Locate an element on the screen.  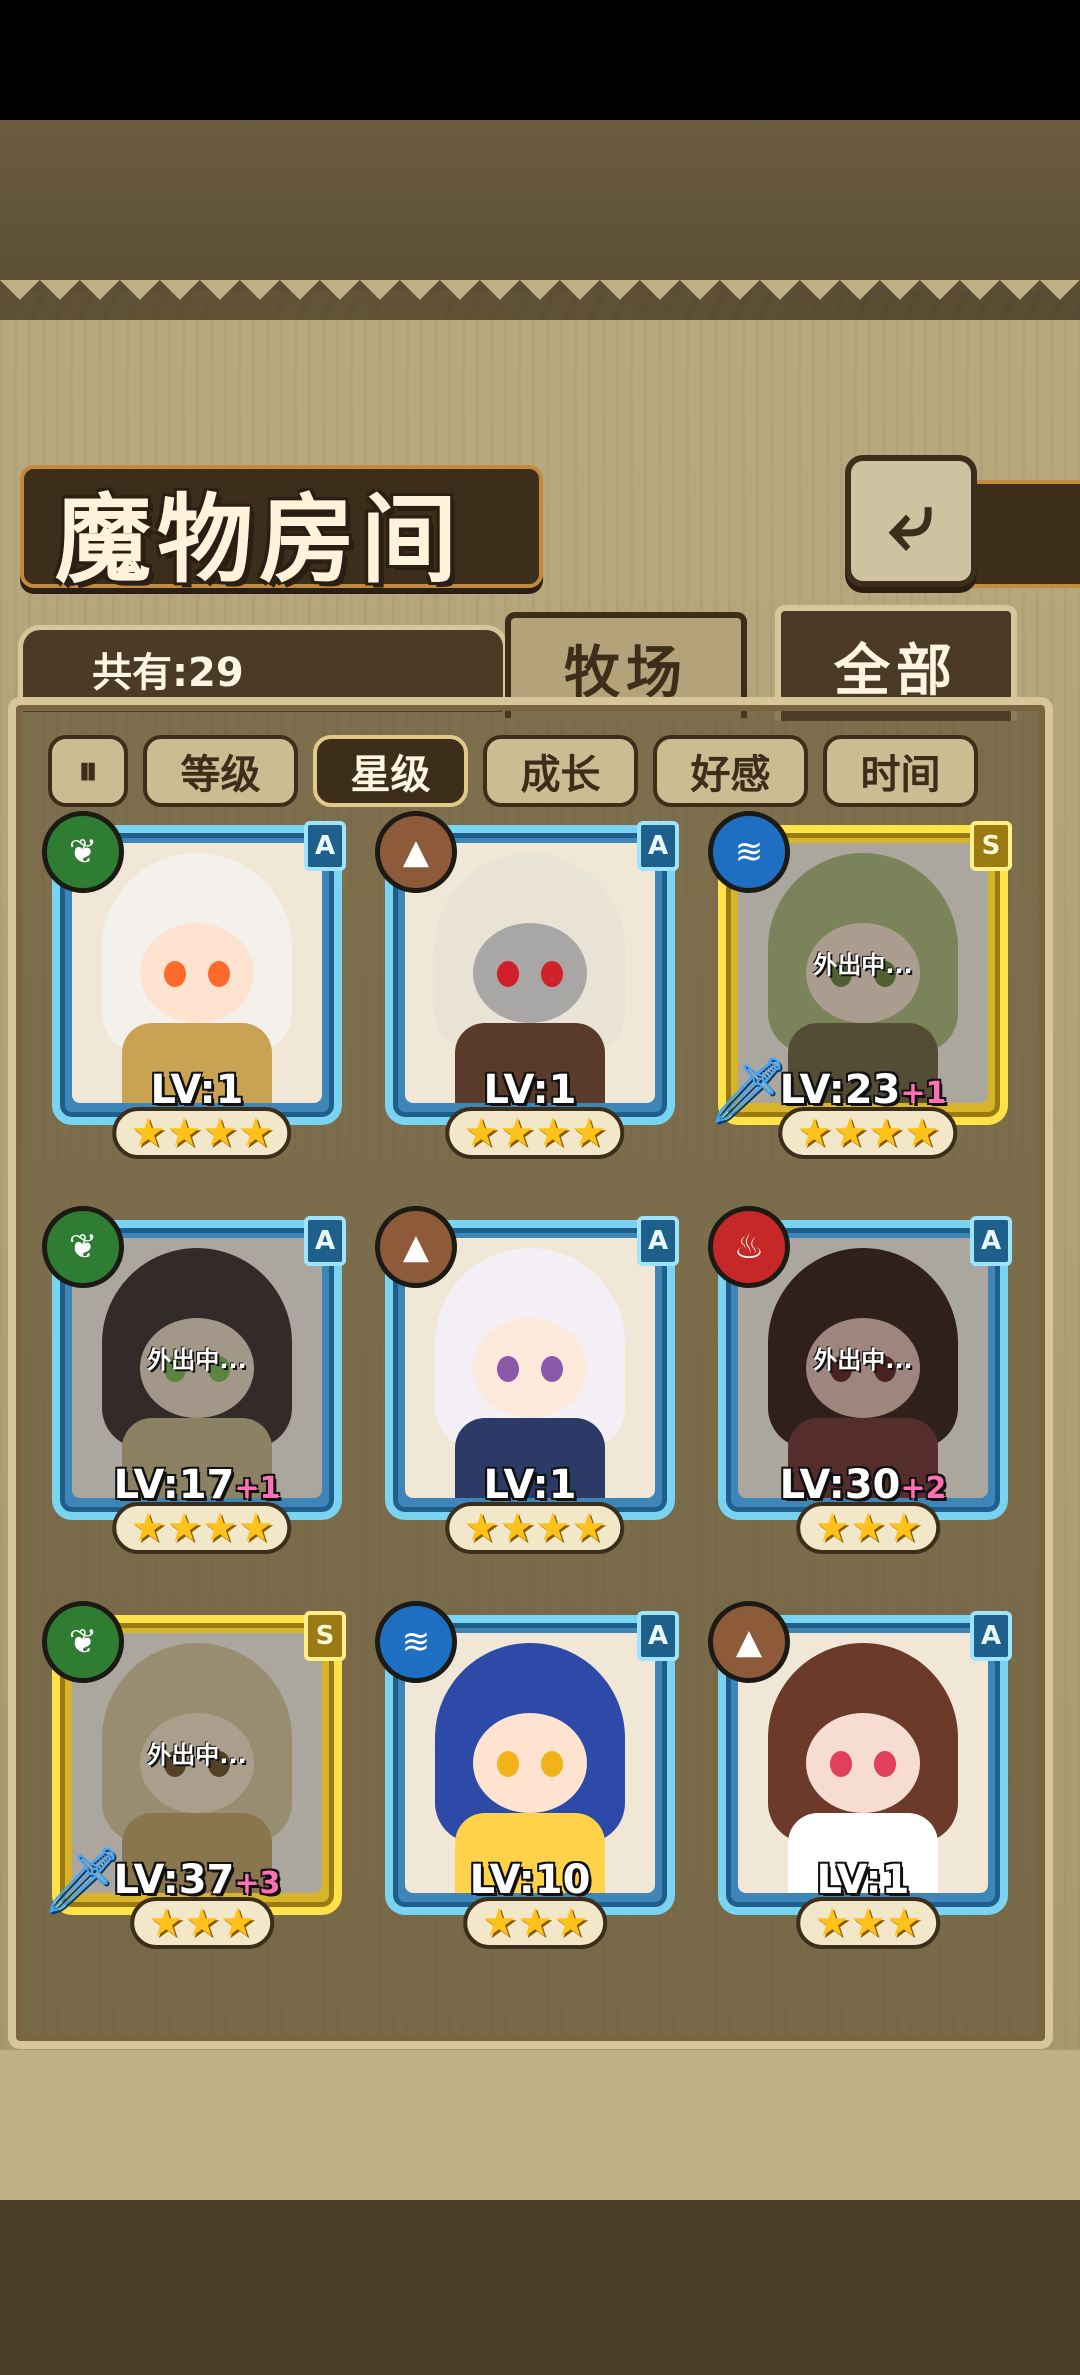
return-arrow-icon: ⤶ is located at coordinates (911, 520).